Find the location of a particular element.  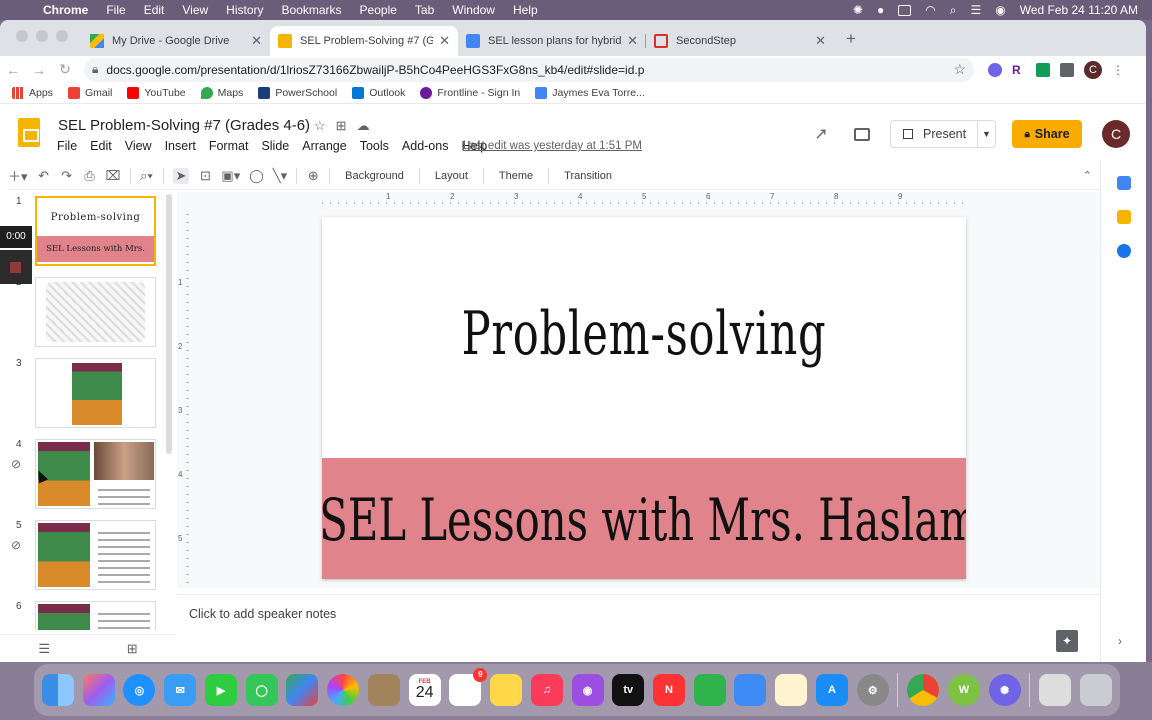

expand-panel-icon: › is located at coordinates (1120, 641).